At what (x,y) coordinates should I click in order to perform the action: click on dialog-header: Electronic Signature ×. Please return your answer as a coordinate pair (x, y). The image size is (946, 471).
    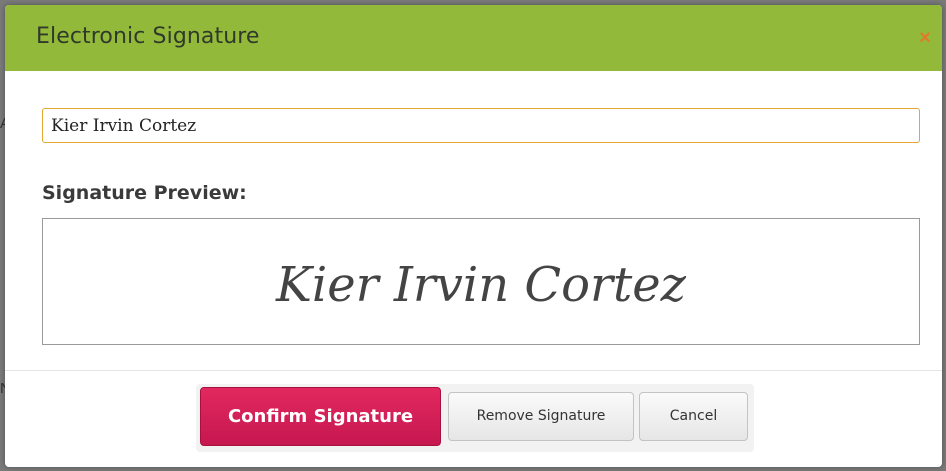
    Looking at the image, I should click on (473, 38).